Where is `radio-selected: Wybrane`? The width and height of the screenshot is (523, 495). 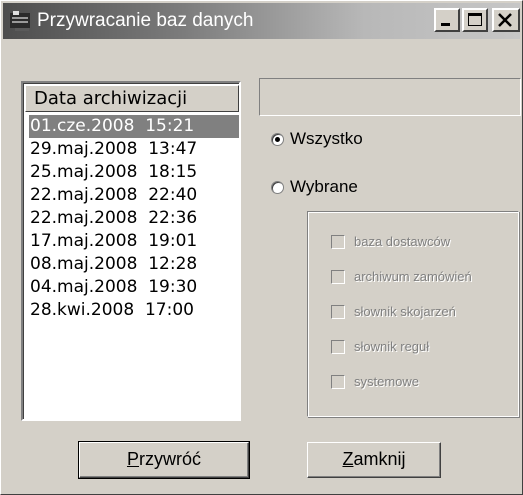
radio-selected: Wybrane is located at coordinates (314, 187).